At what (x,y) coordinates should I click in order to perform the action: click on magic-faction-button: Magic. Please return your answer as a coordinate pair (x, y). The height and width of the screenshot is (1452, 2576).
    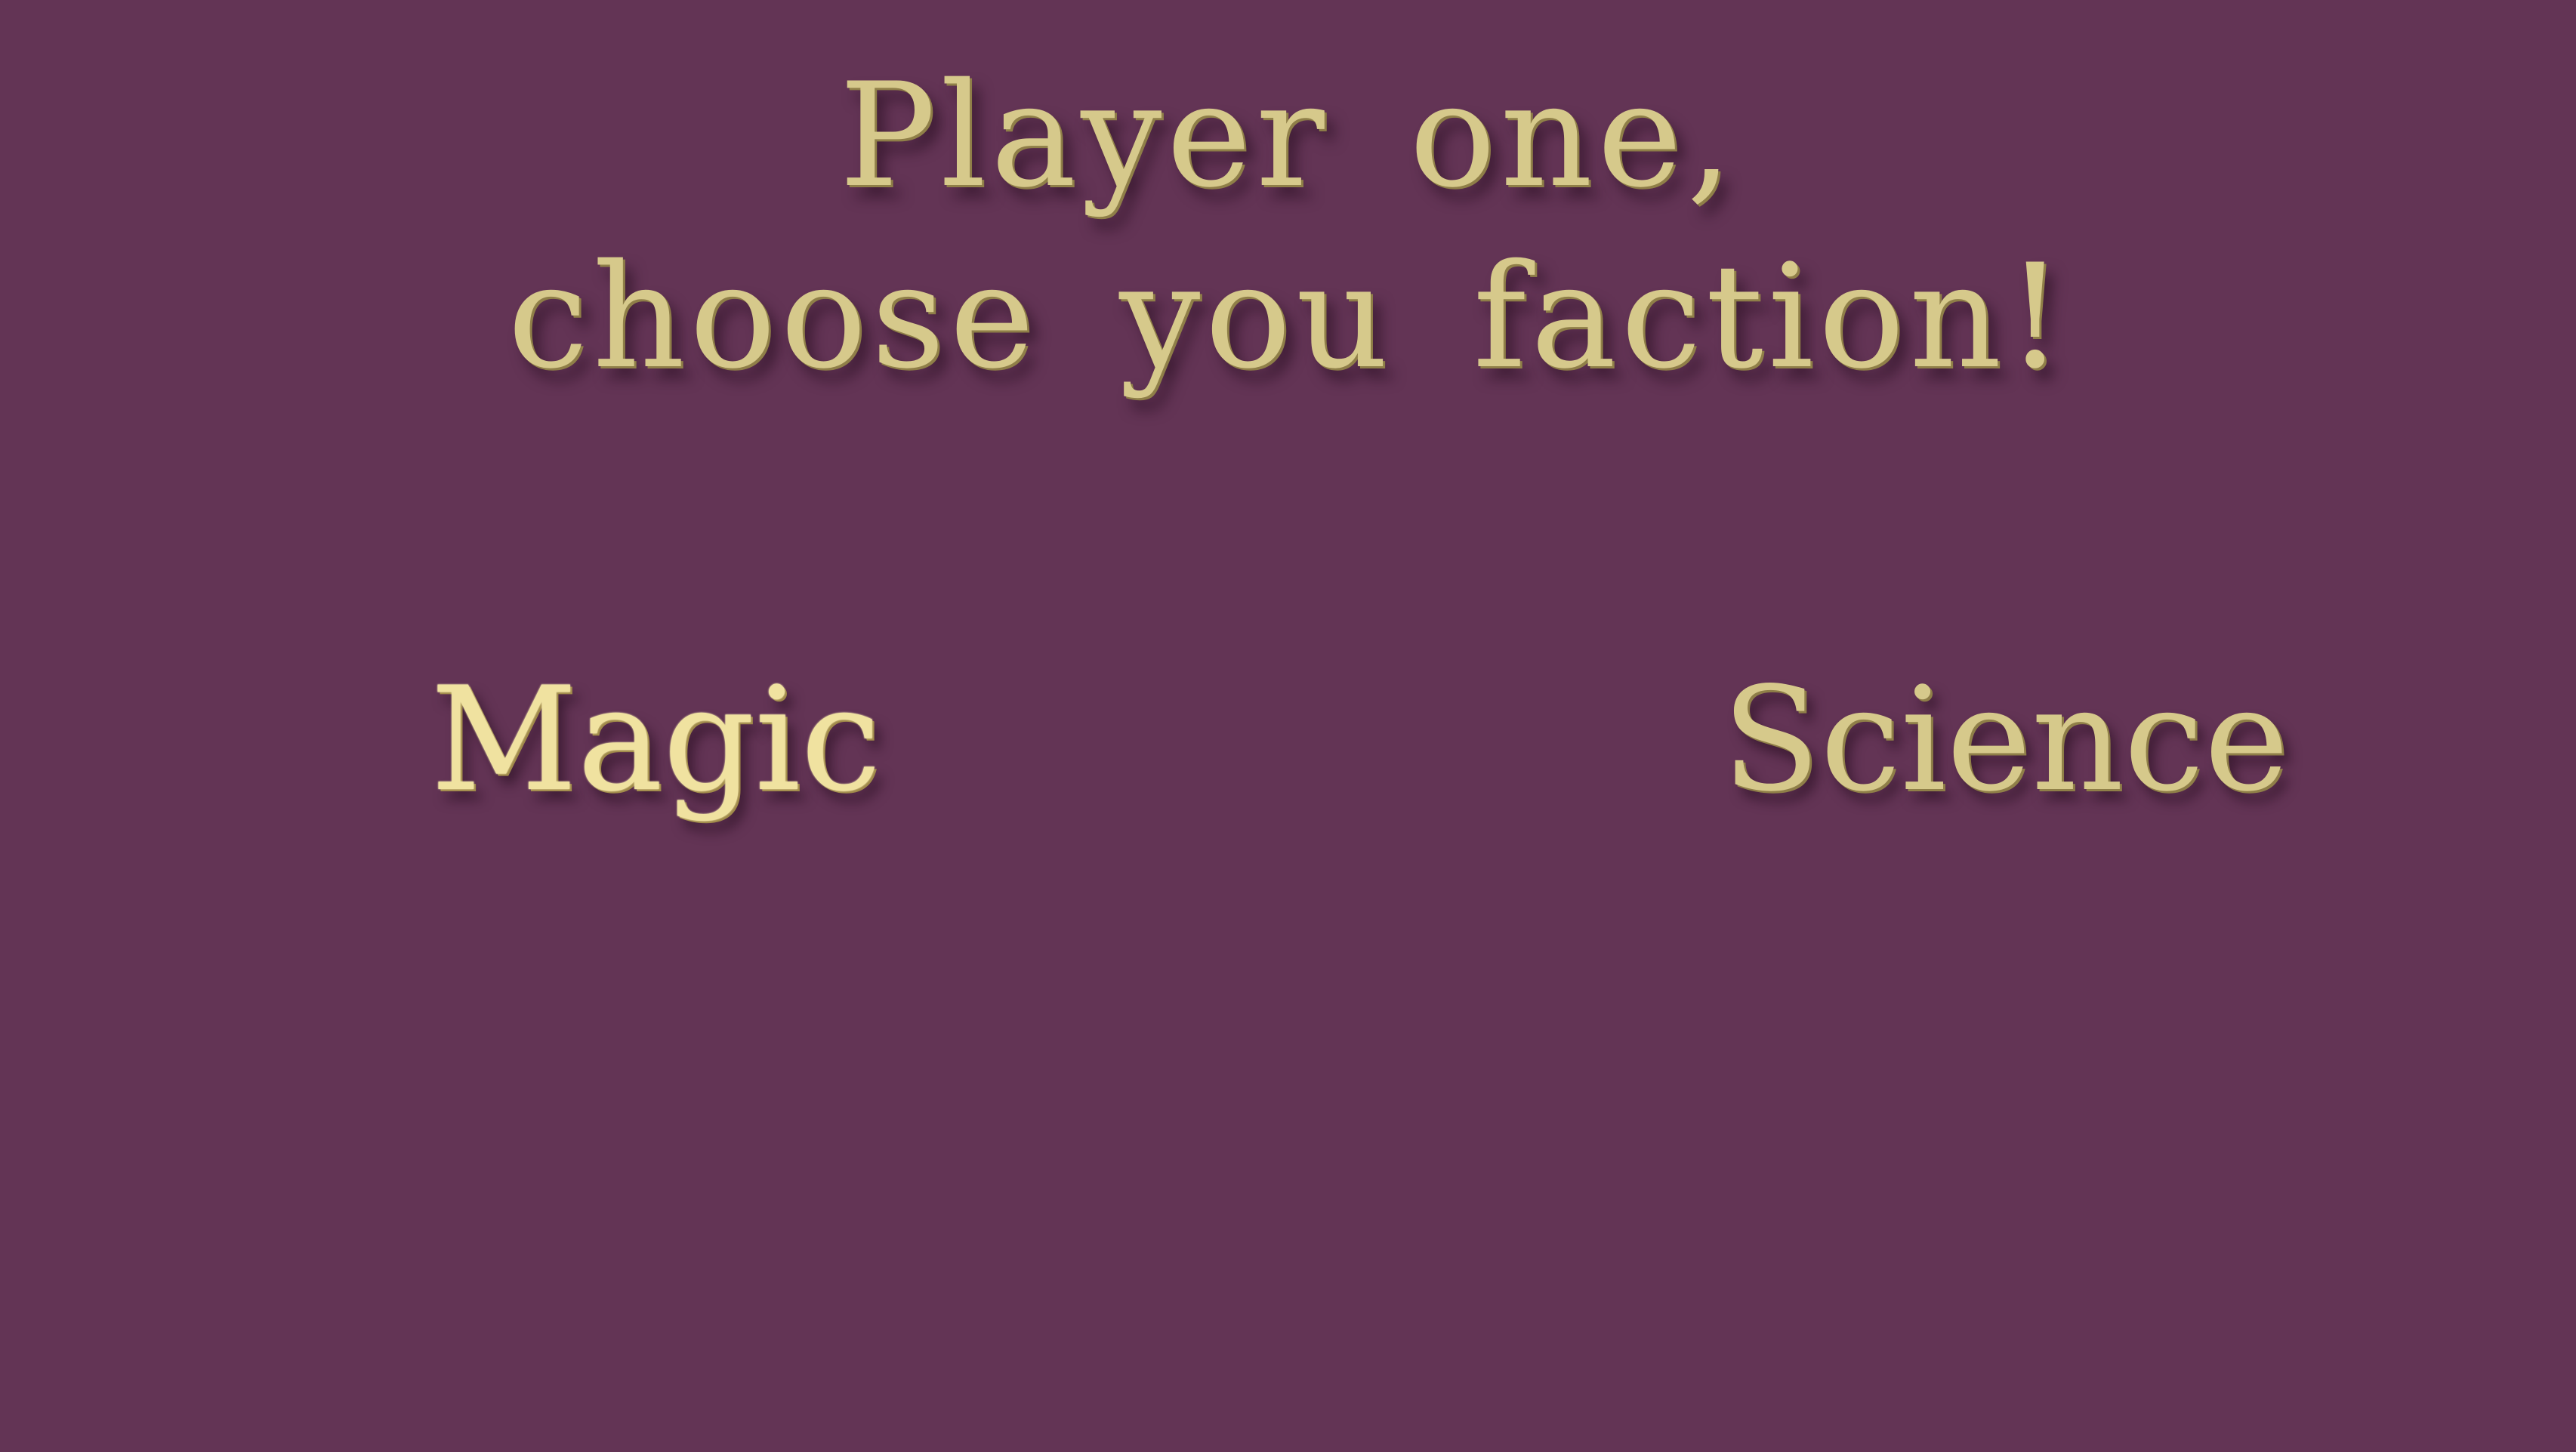
    Looking at the image, I should click on (655, 740).